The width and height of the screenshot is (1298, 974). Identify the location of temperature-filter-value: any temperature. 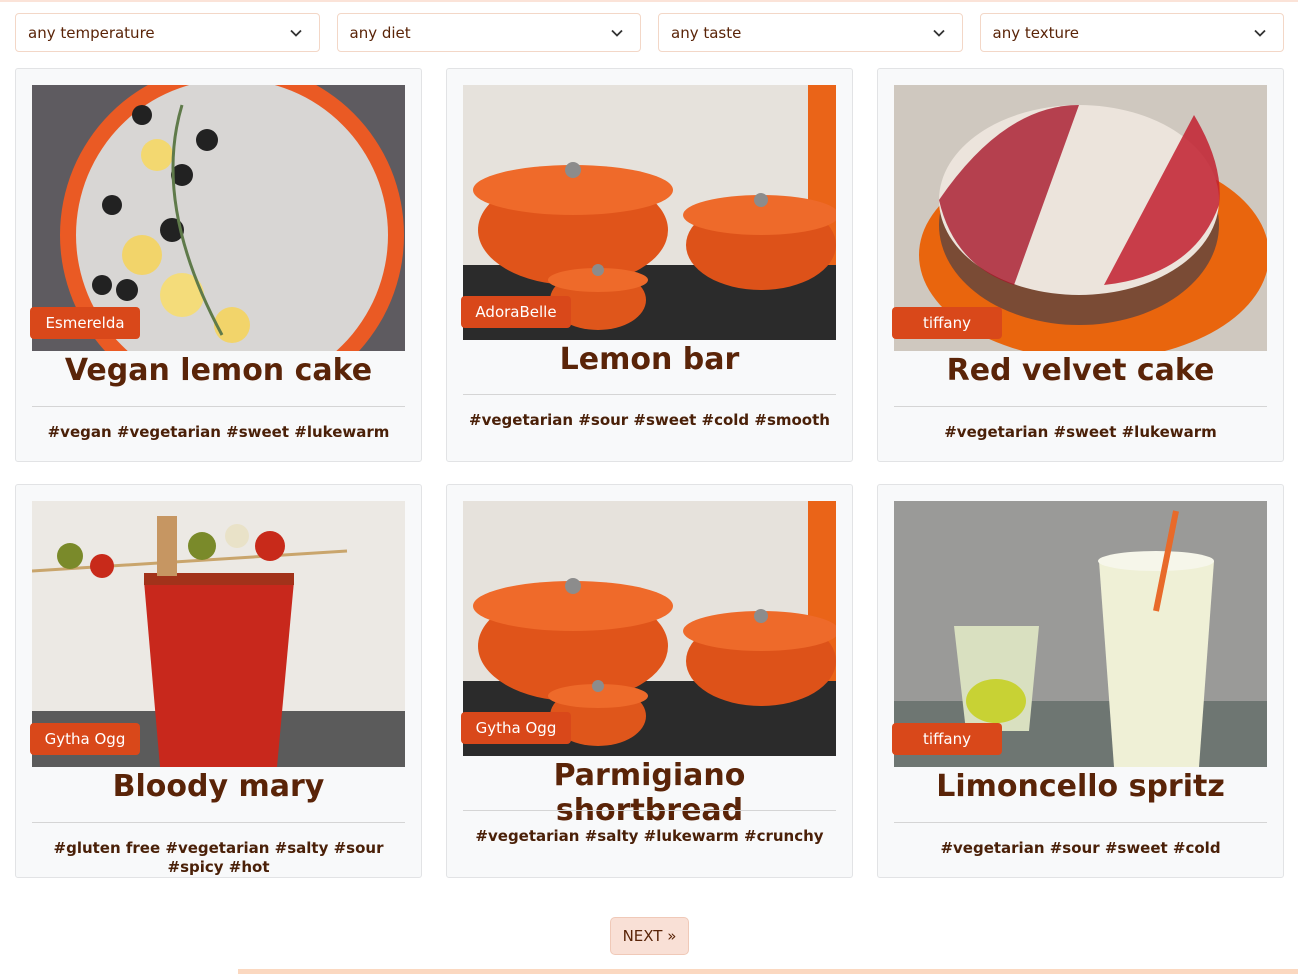
(91, 32).